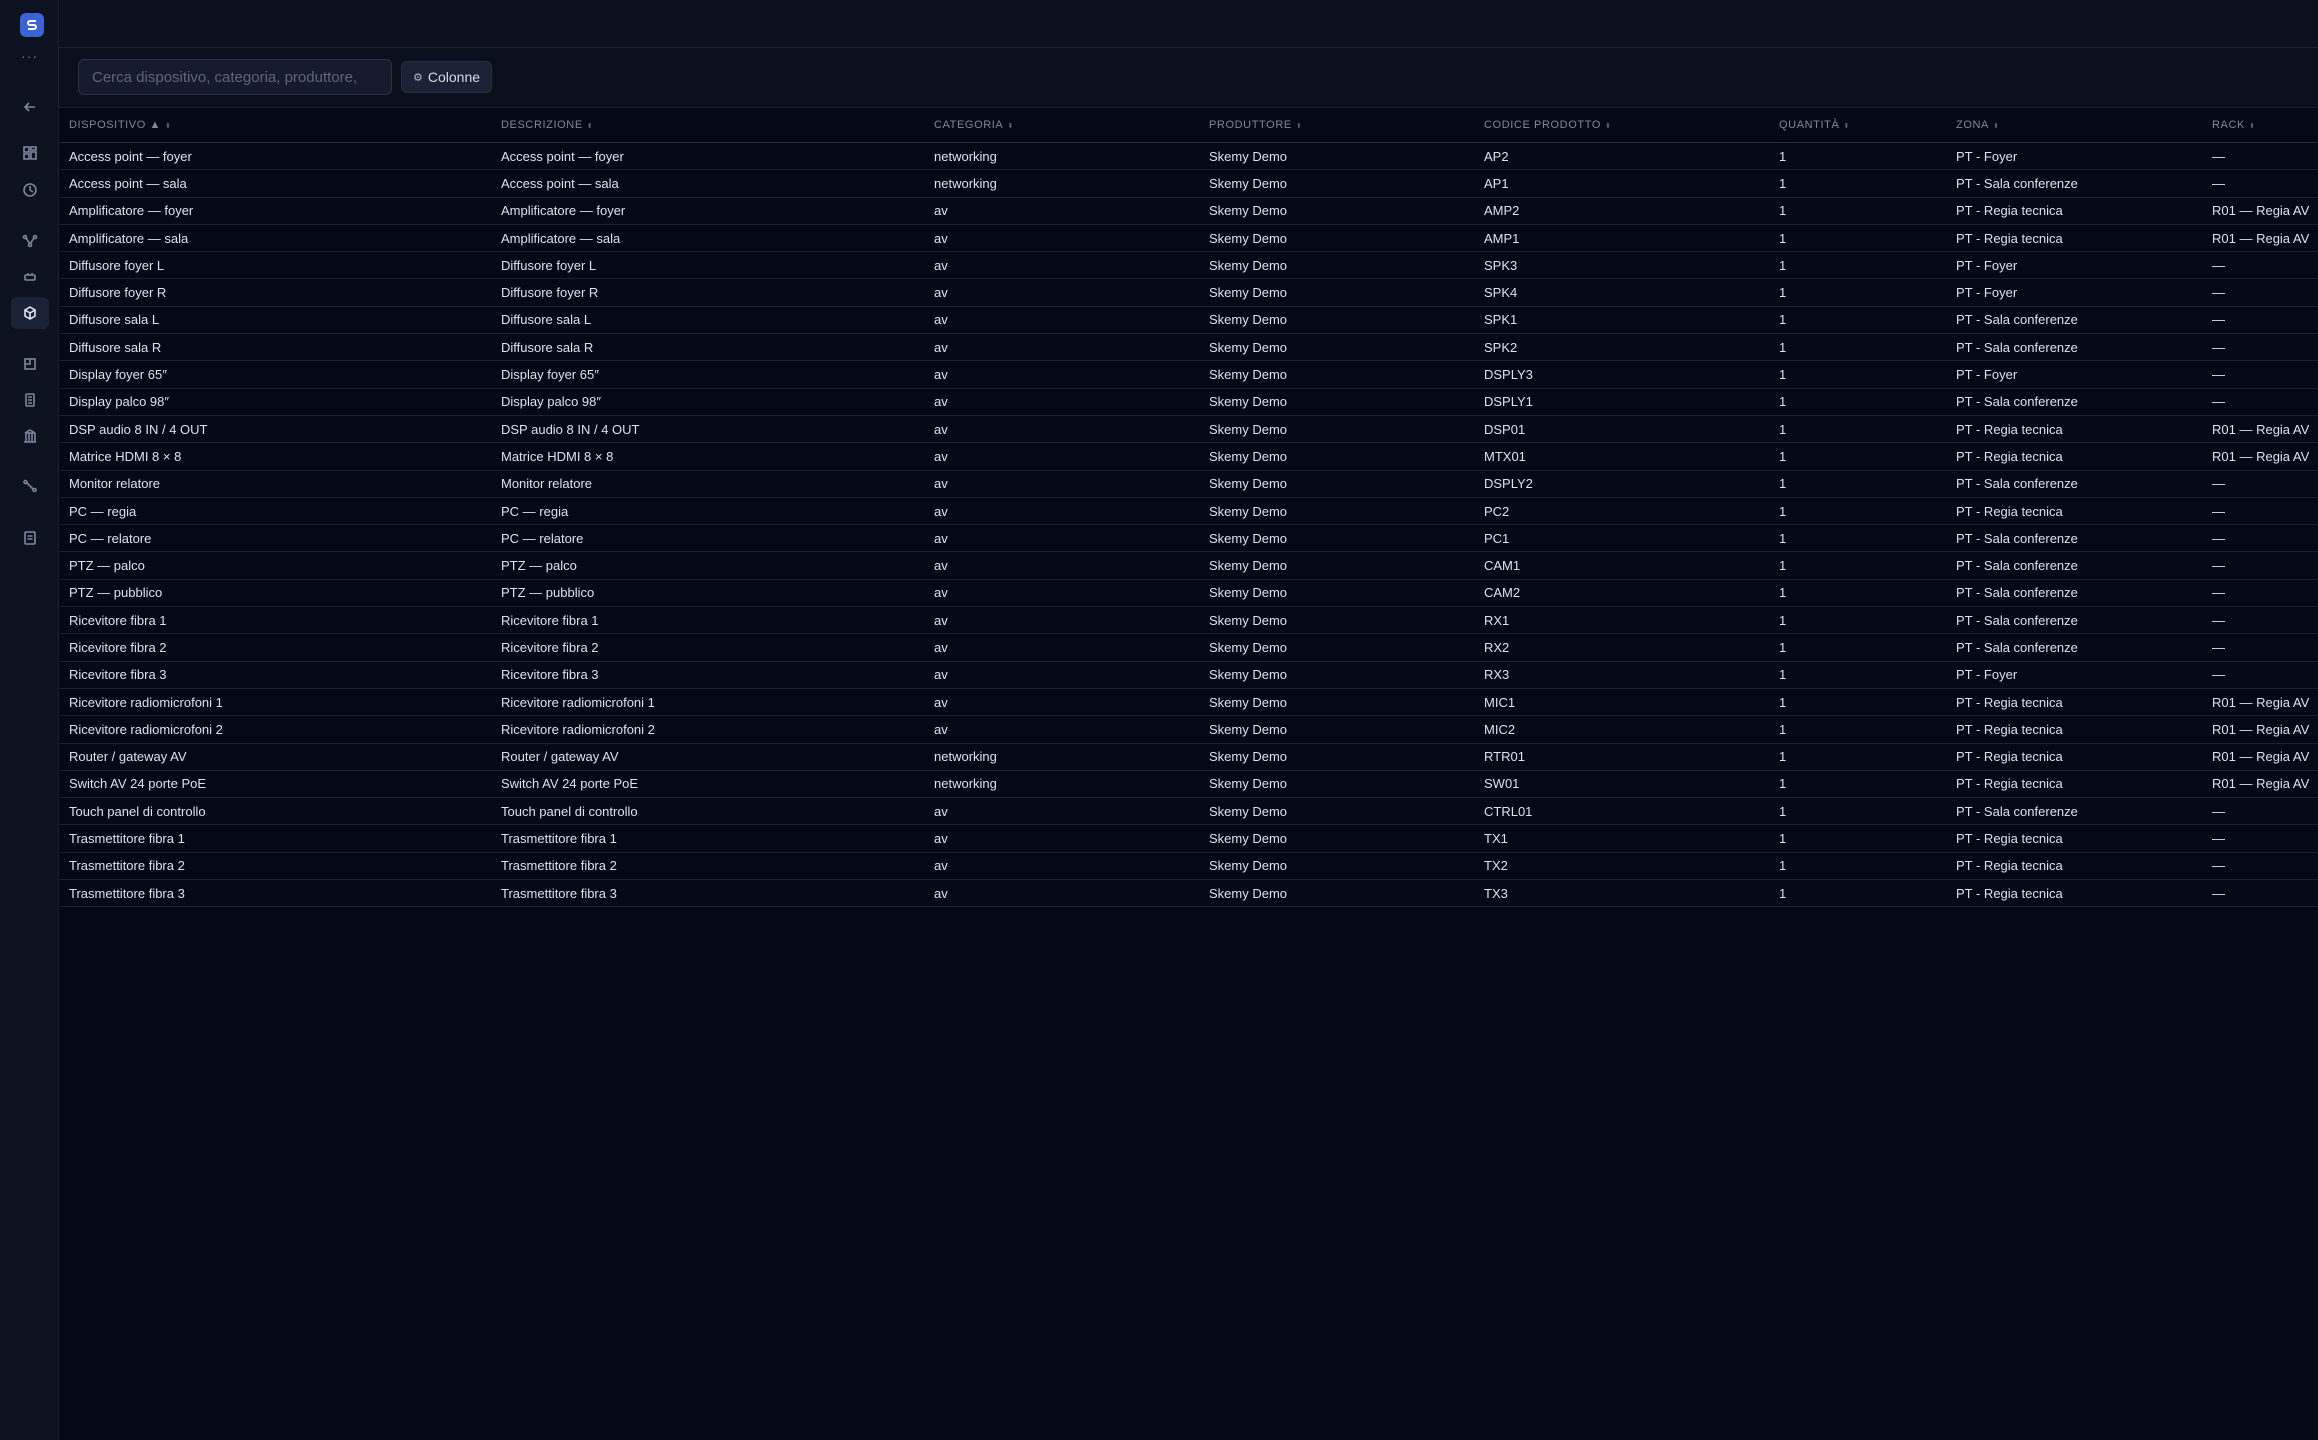 Image resolution: width=2318 pixels, height=1440 pixels. I want to click on cell-product-code: RTR01, so click(1622, 757).